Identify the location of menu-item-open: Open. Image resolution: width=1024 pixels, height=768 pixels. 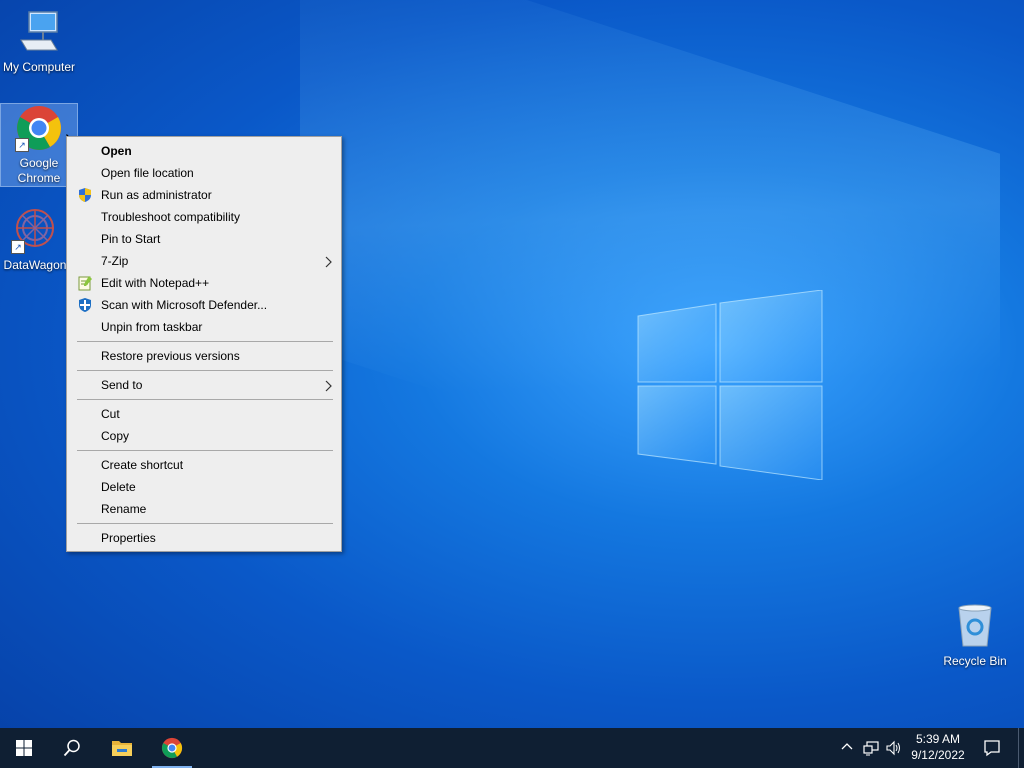
(204, 151).